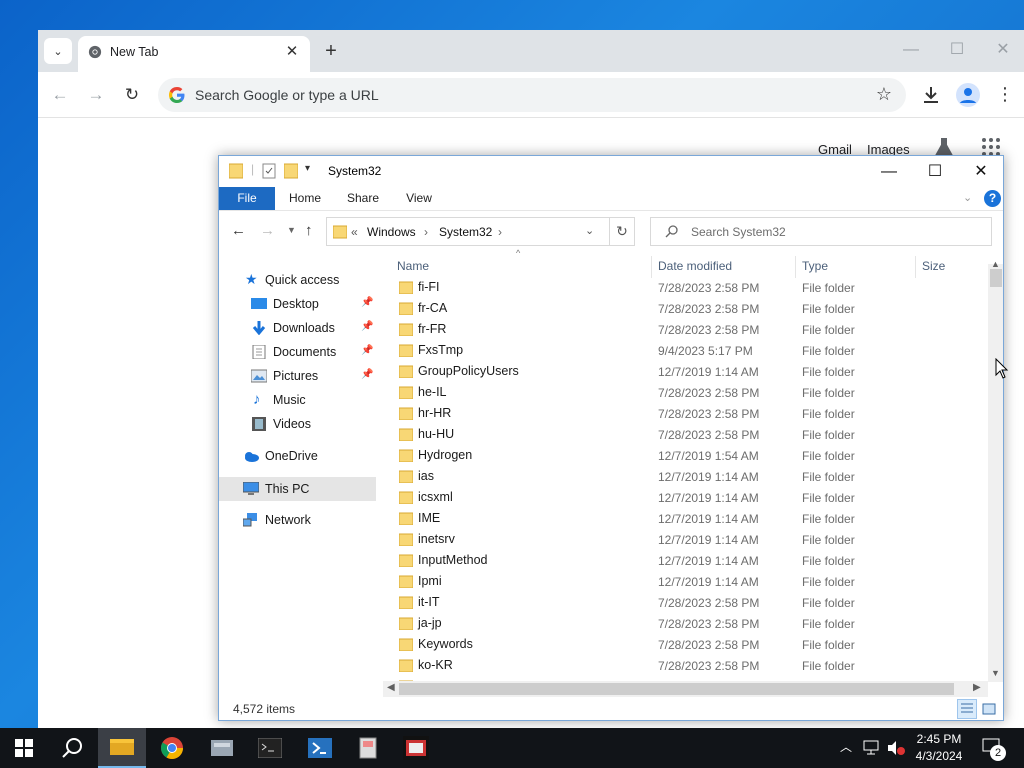 The height and width of the screenshot is (768, 1024). I want to click on scroll-right-arrow-icon: ▶, so click(977, 687).